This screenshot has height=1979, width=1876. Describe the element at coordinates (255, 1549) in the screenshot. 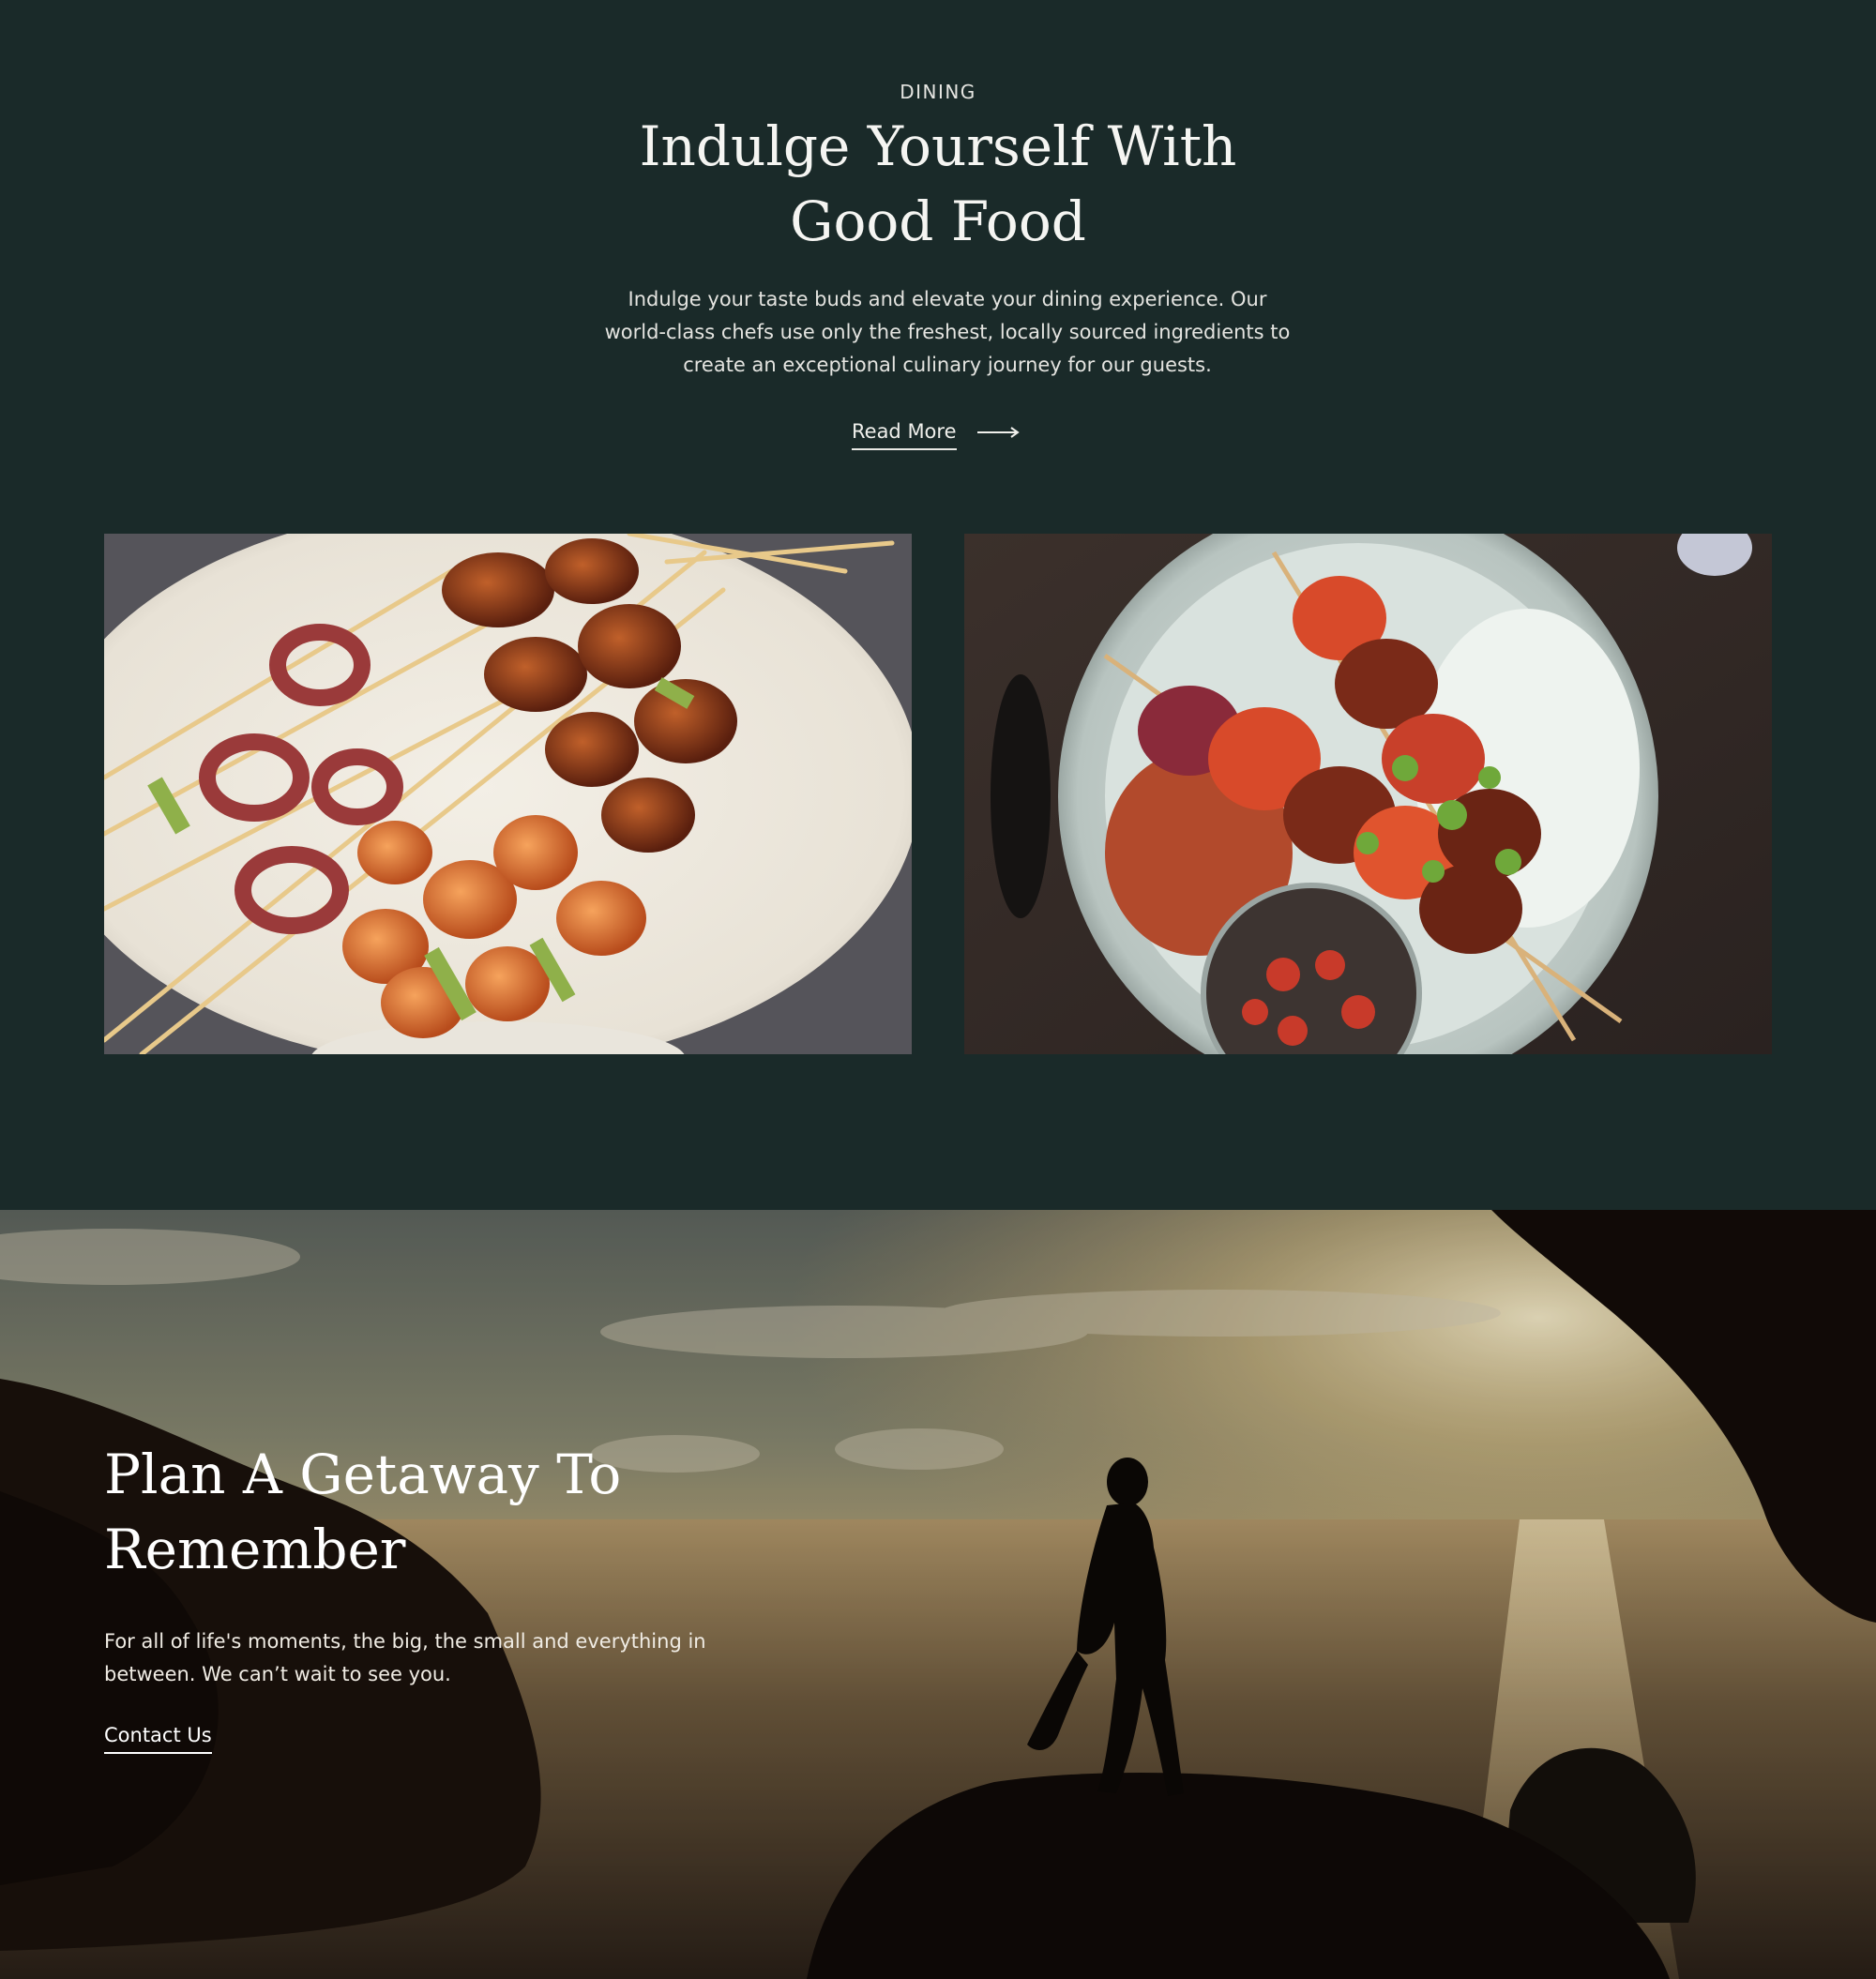

I see `getaway-title-line-2: Remember` at that location.